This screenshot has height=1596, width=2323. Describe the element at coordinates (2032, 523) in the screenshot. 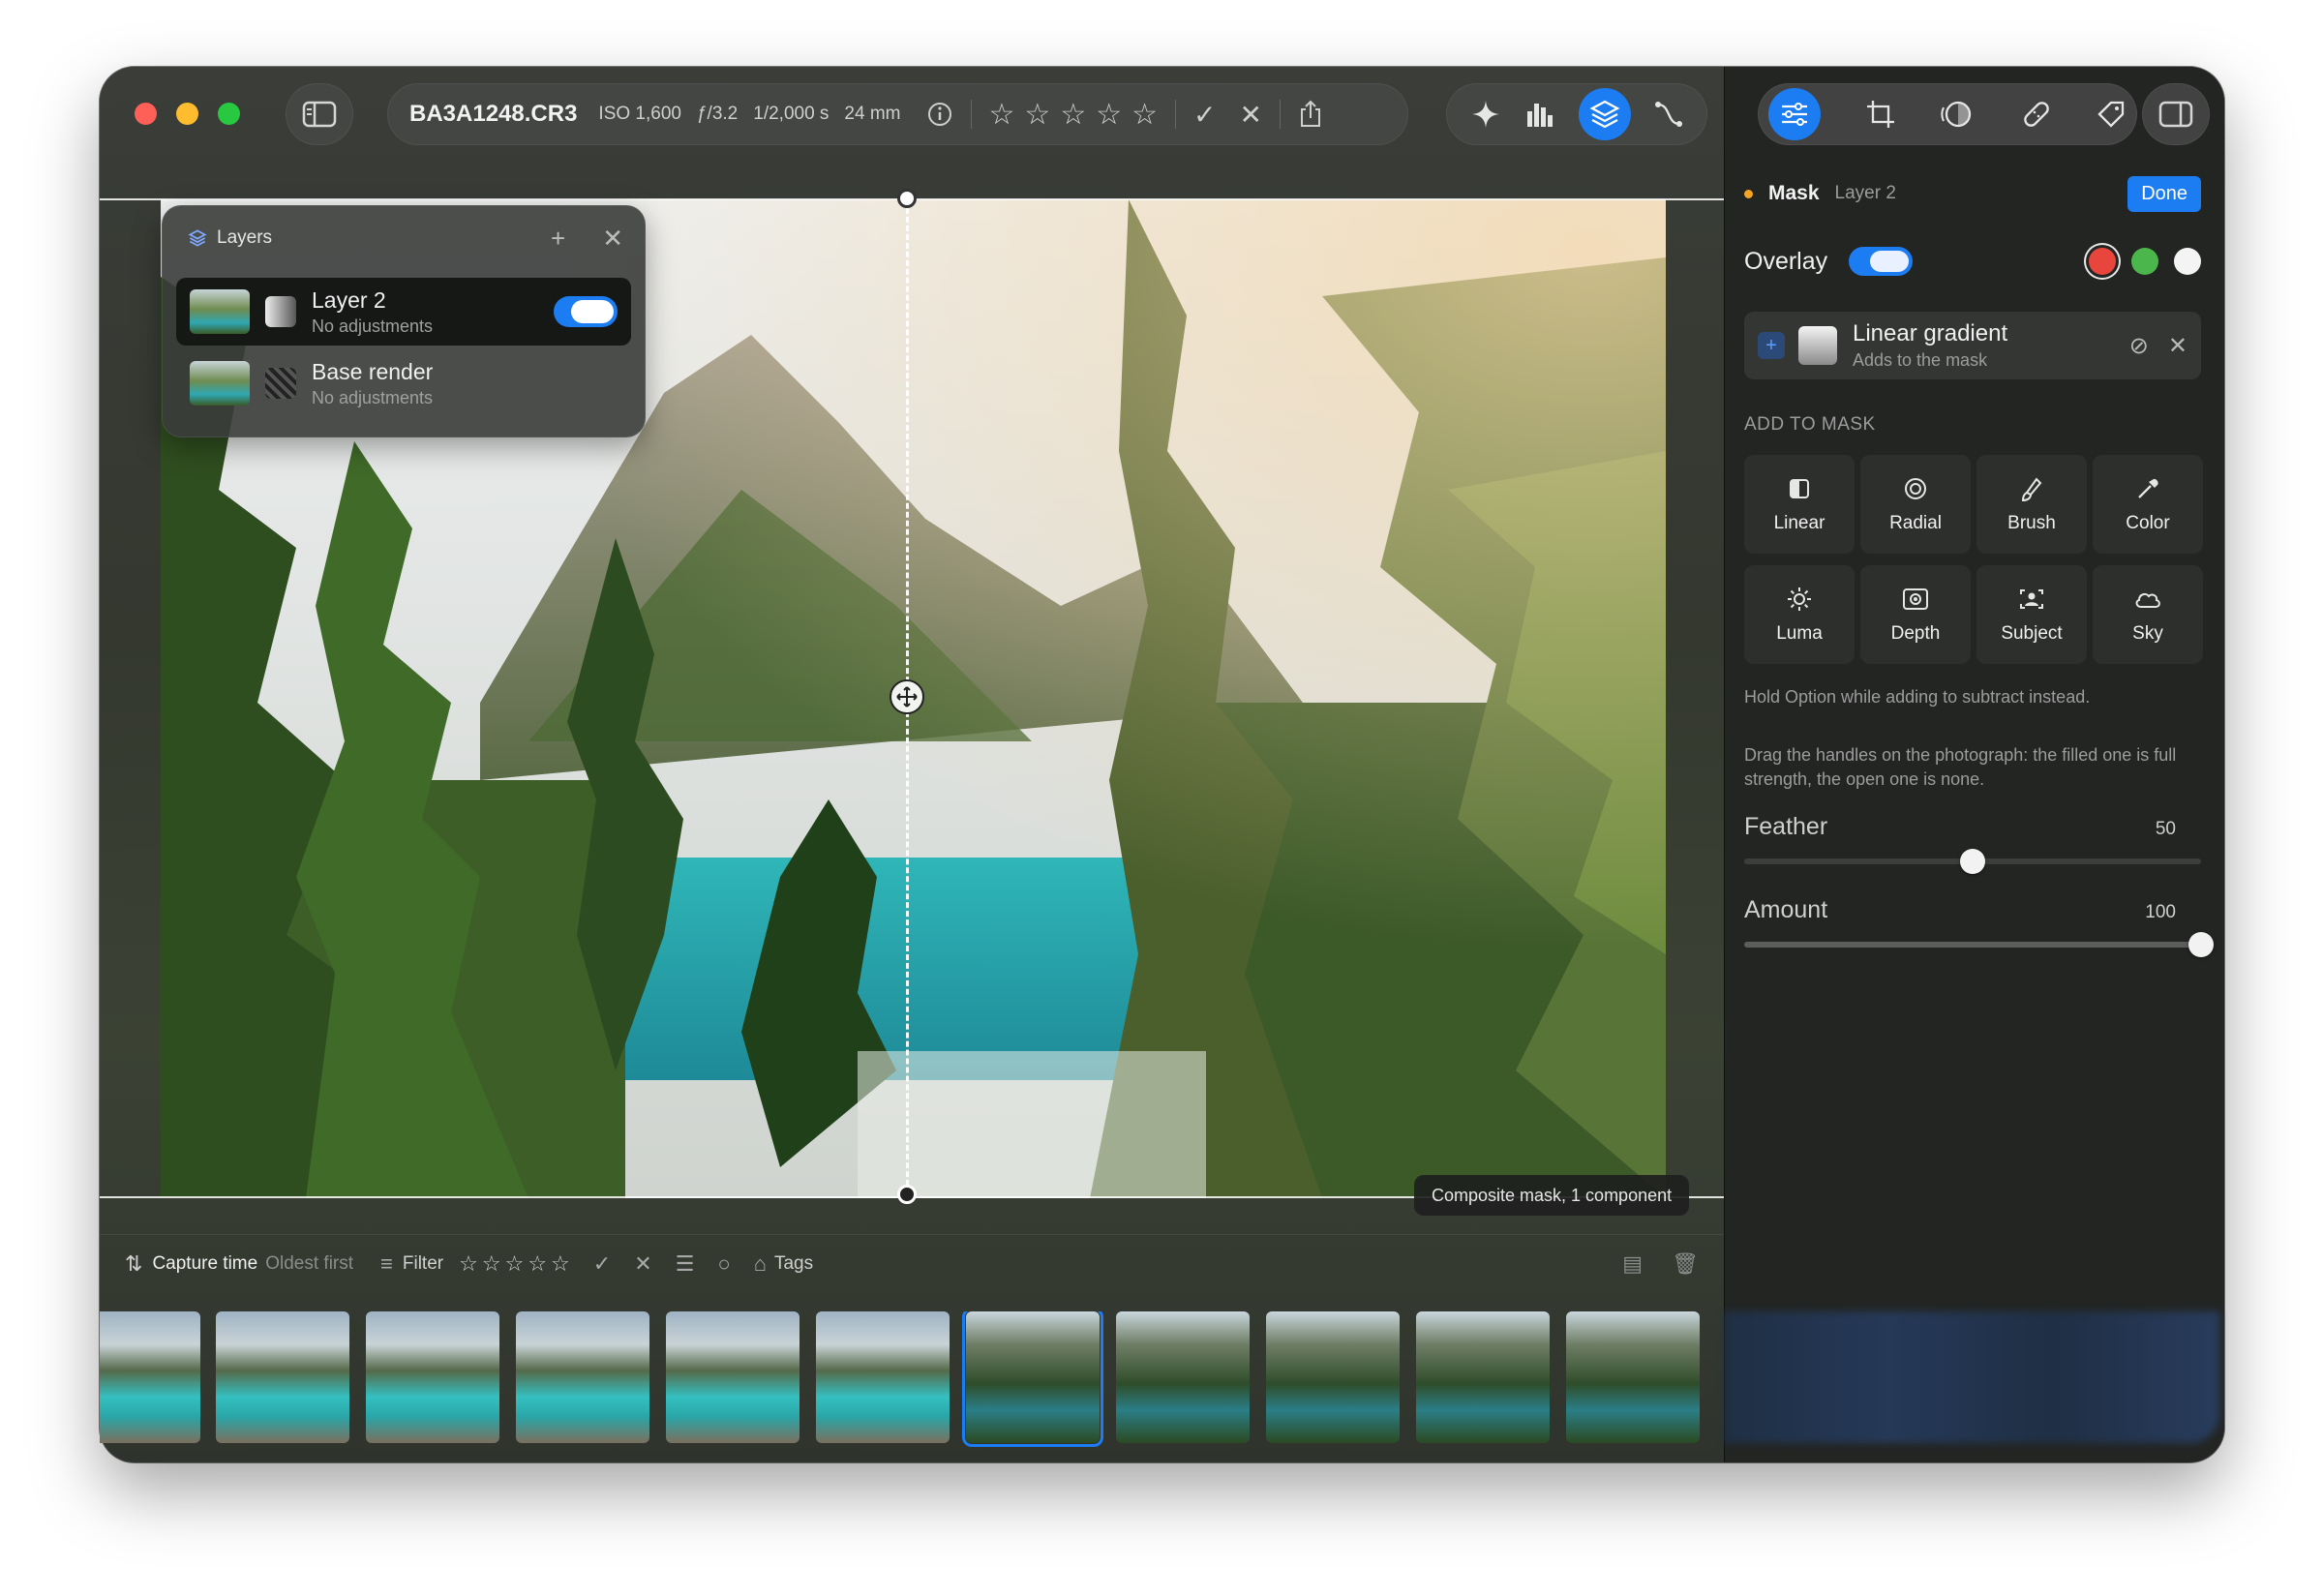

I see `tool-label: Brush` at that location.